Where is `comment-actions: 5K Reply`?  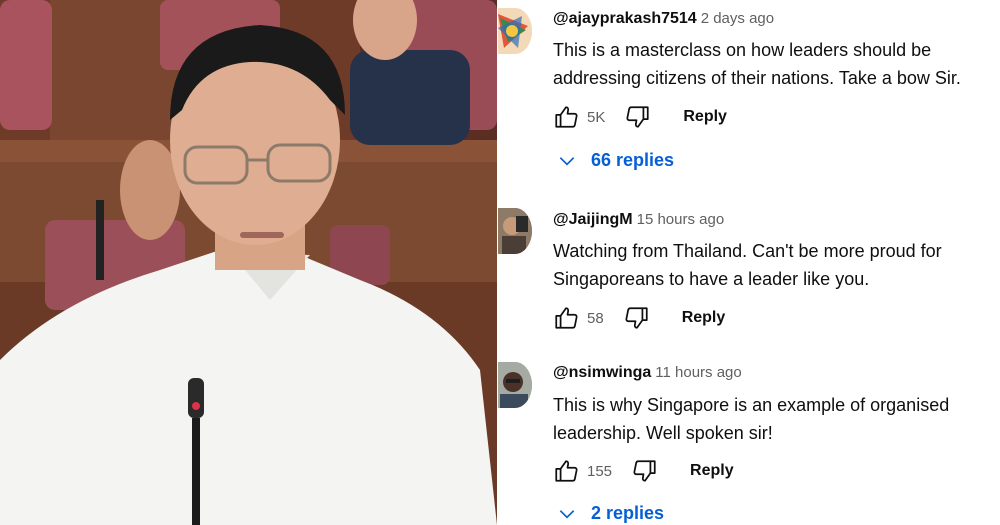 comment-actions: 5K Reply is located at coordinates (640, 117).